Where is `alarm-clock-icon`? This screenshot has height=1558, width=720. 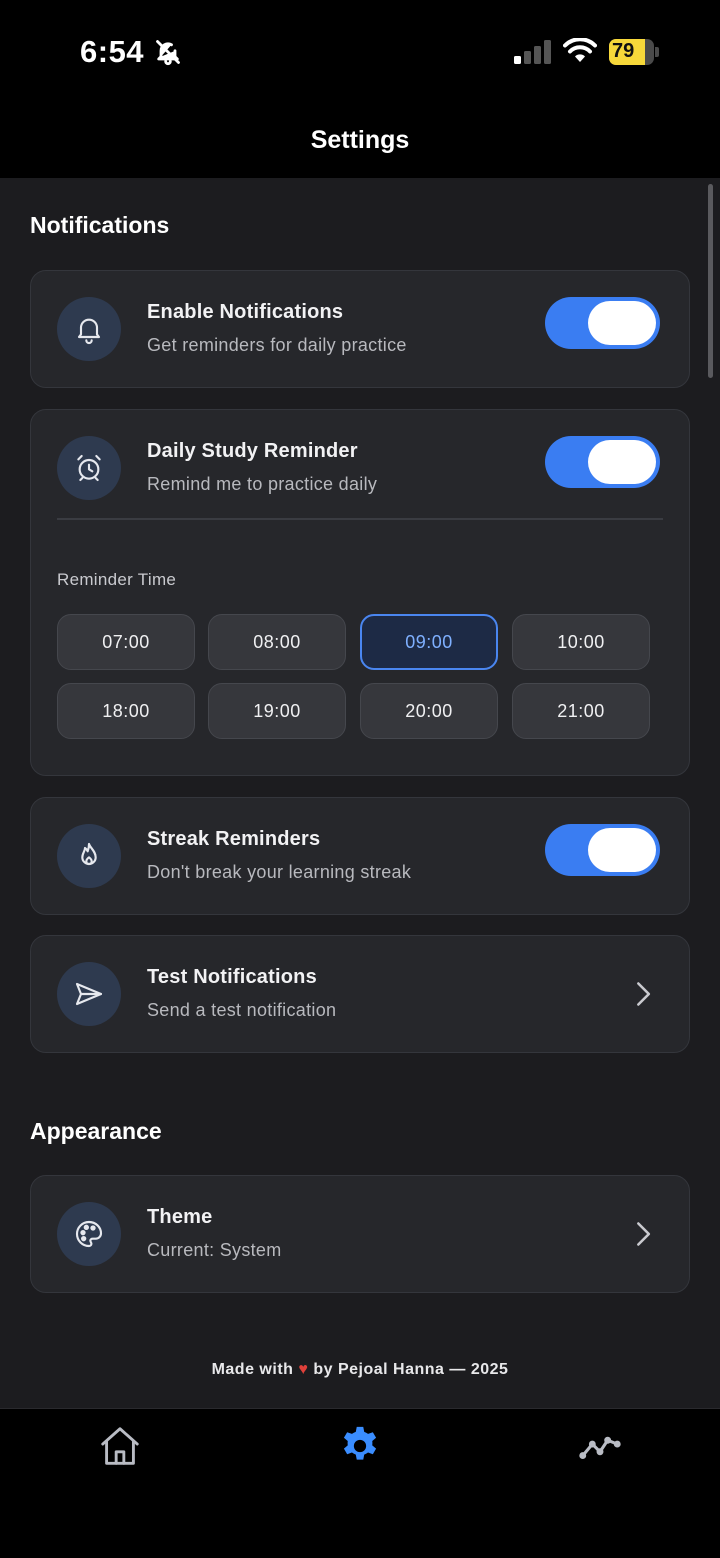 alarm-clock-icon is located at coordinates (89, 468).